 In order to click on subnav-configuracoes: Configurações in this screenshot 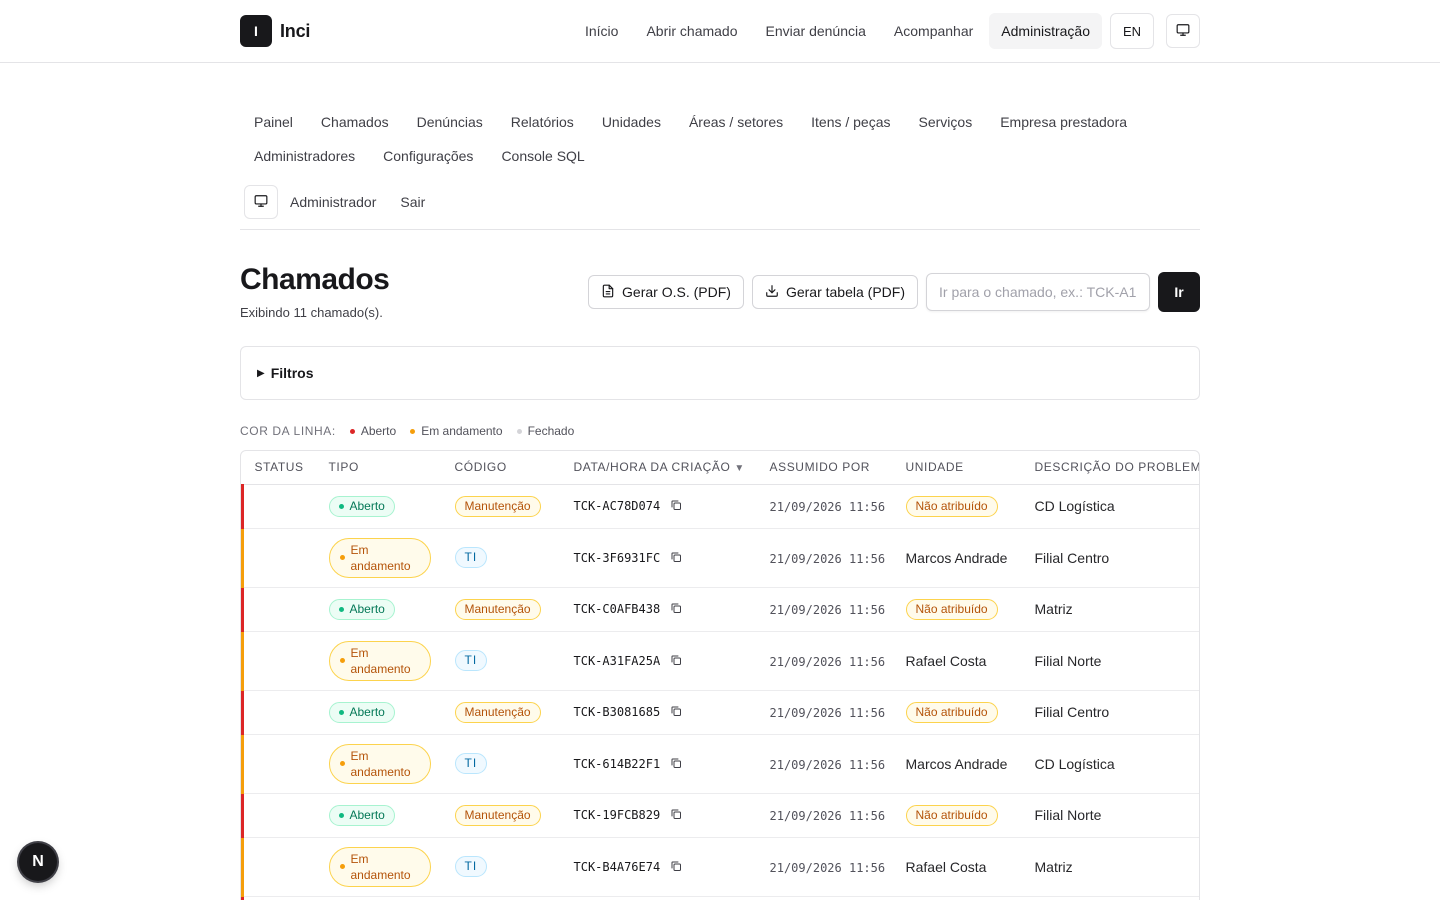, I will do `click(428, 156)`.